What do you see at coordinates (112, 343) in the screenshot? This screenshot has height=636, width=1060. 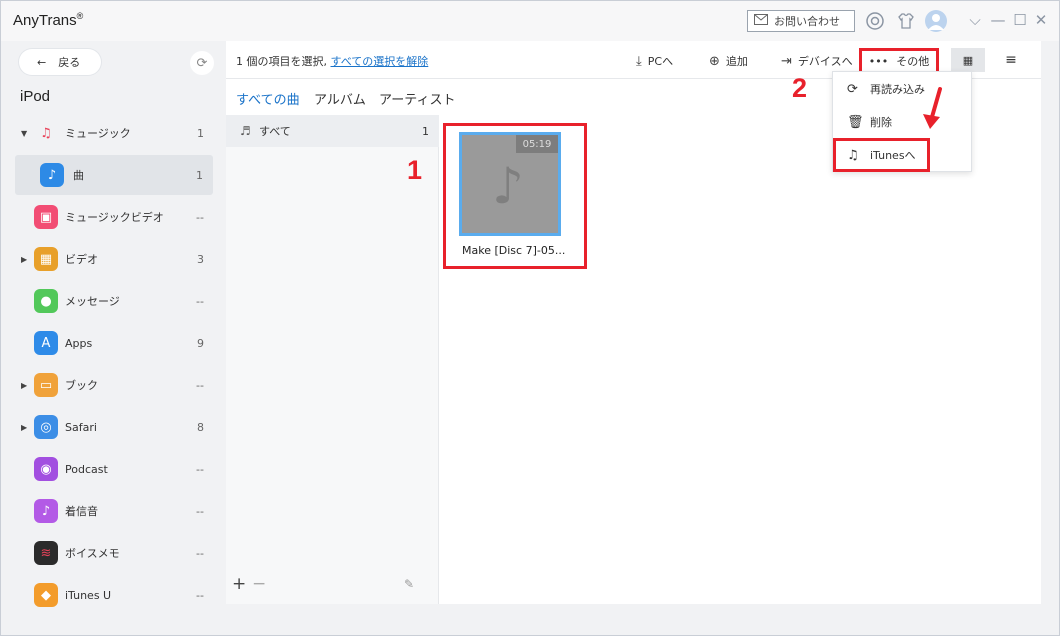 I see `sidebar-item-apps: A Apps 9` at bounding box center [112, 343].